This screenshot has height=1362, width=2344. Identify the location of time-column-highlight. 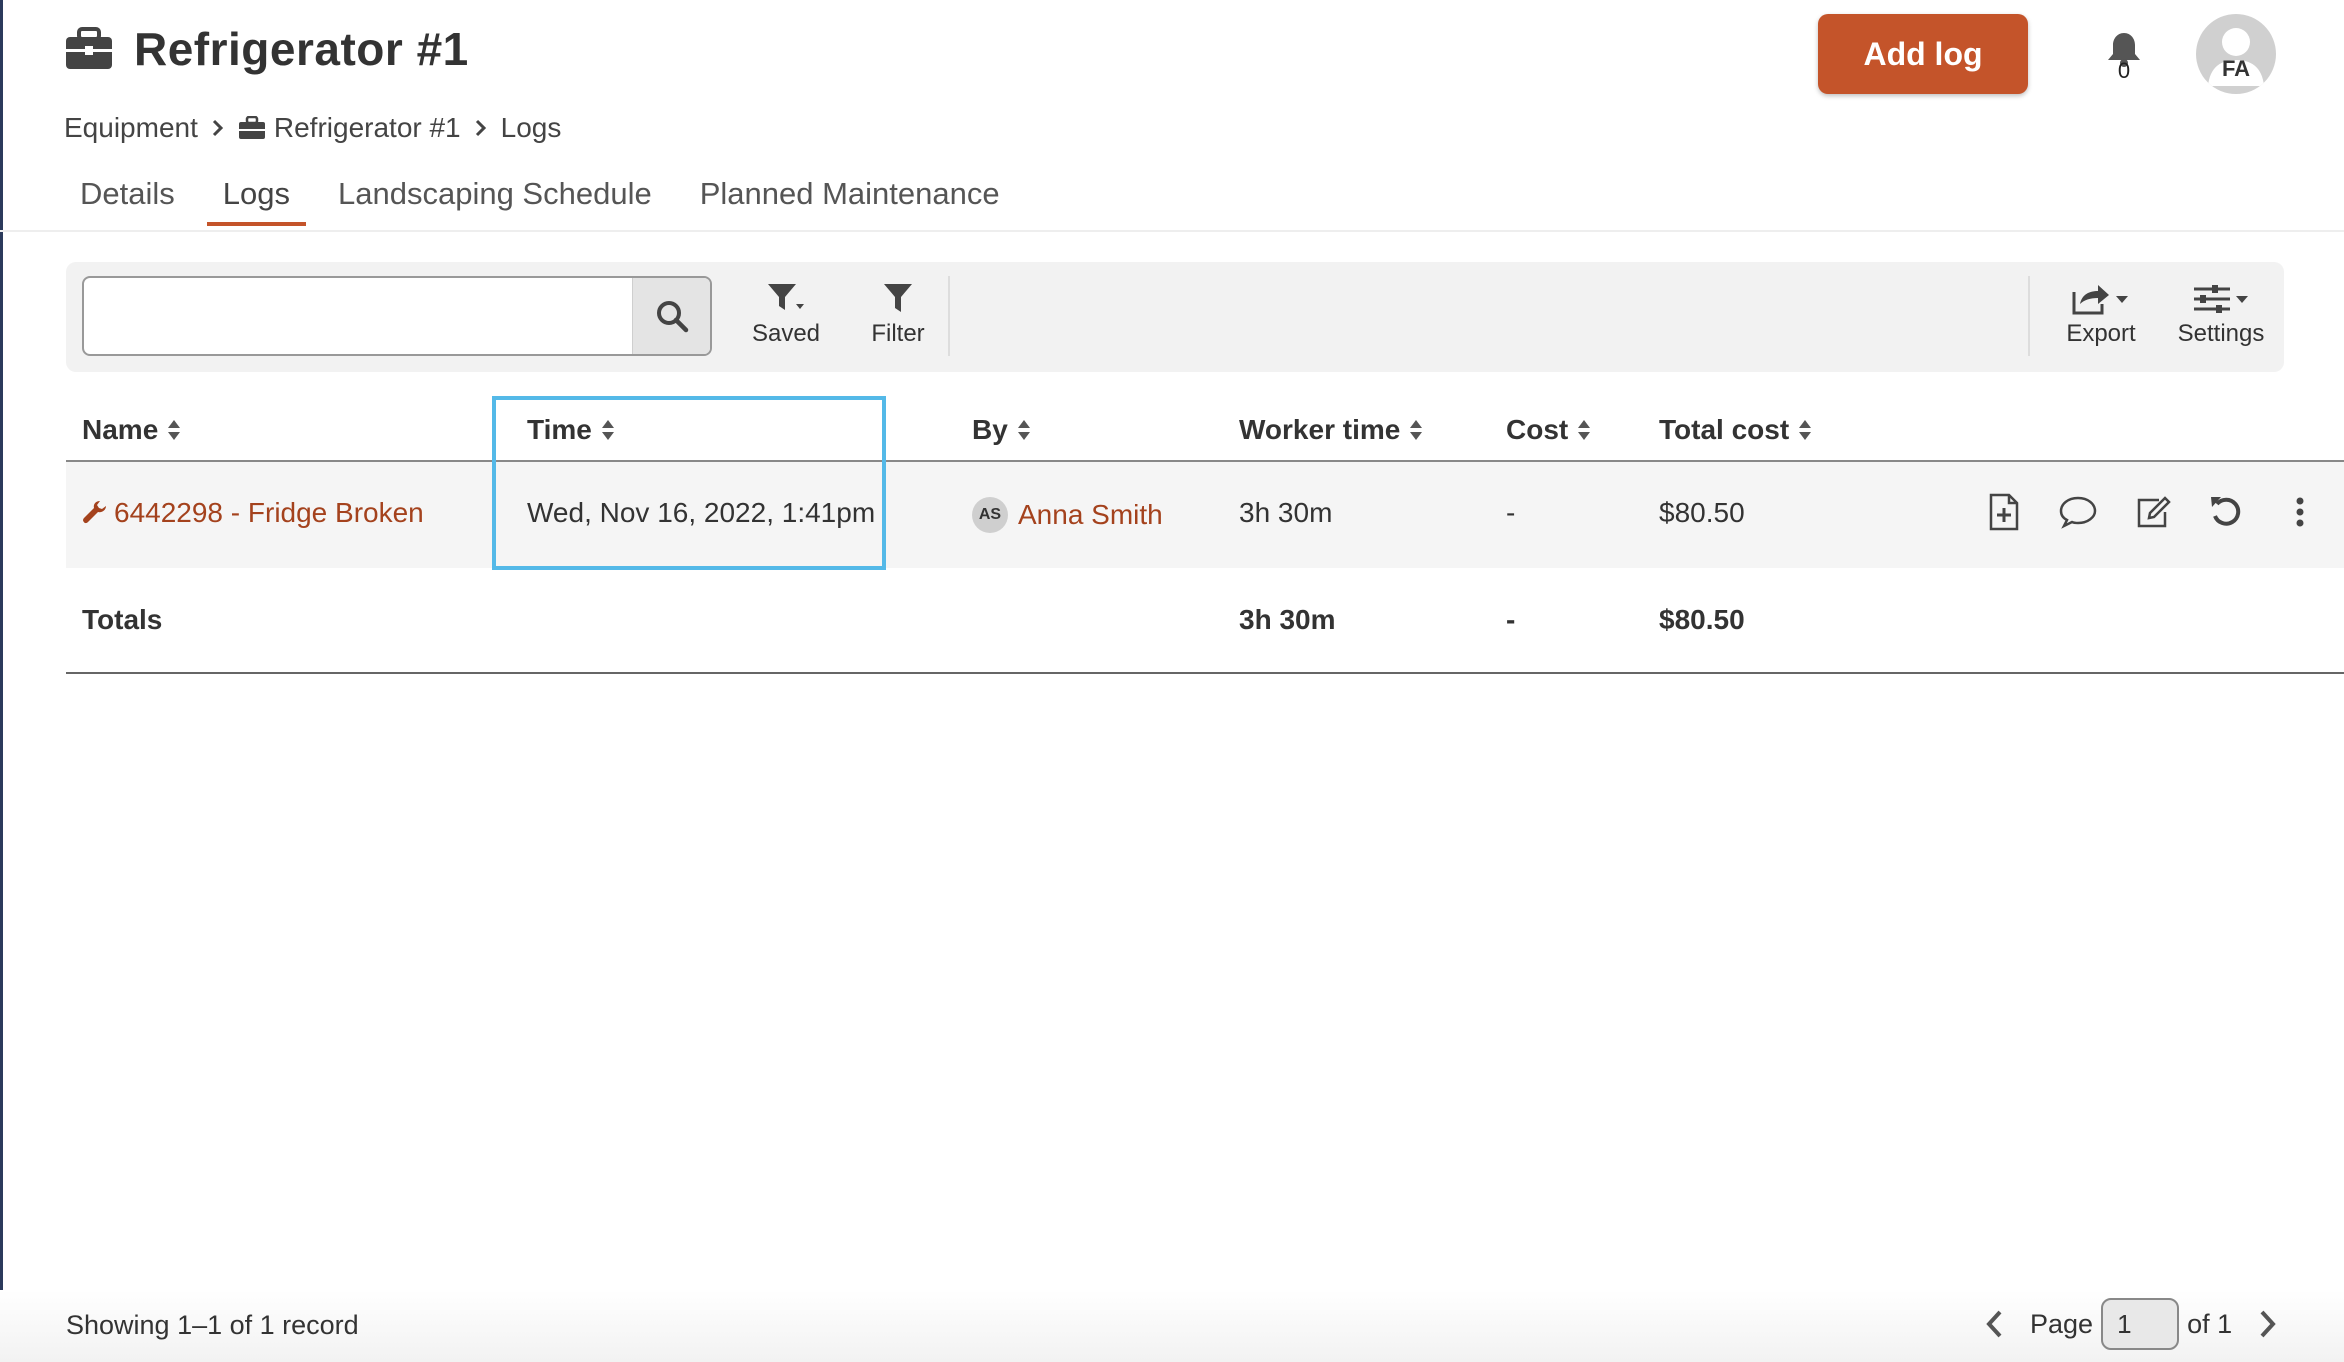
(689, 483).